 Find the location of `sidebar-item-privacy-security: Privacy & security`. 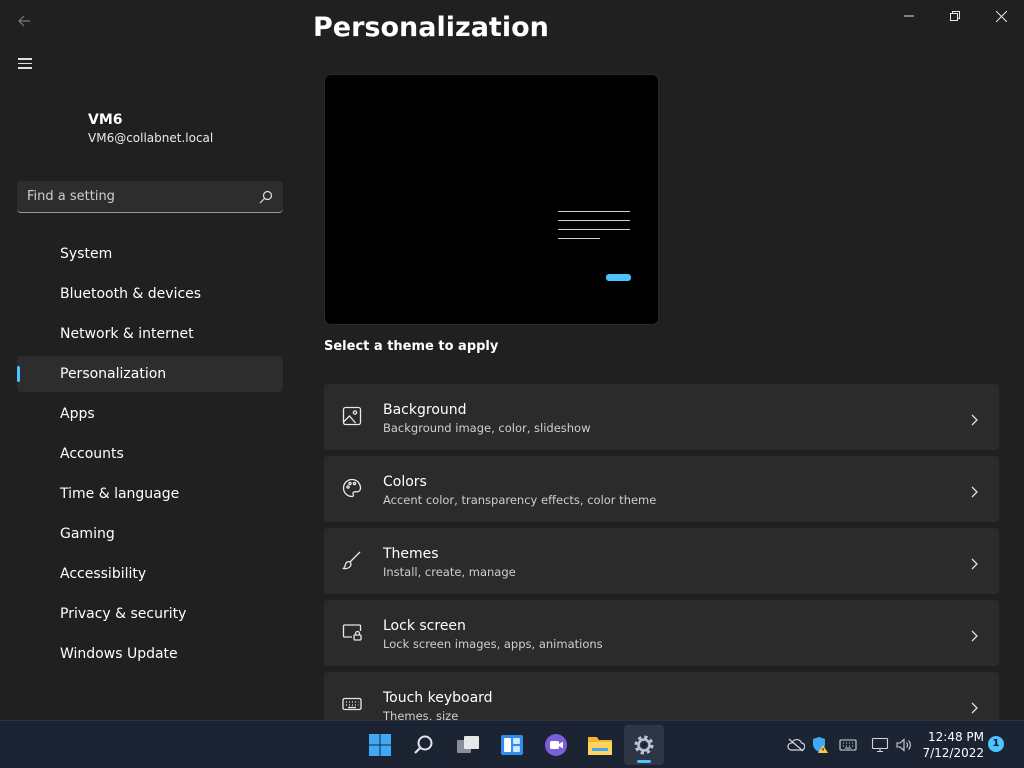

sidebar-item-privacy-security: Privacy & security is located at coordinates (150, 614).